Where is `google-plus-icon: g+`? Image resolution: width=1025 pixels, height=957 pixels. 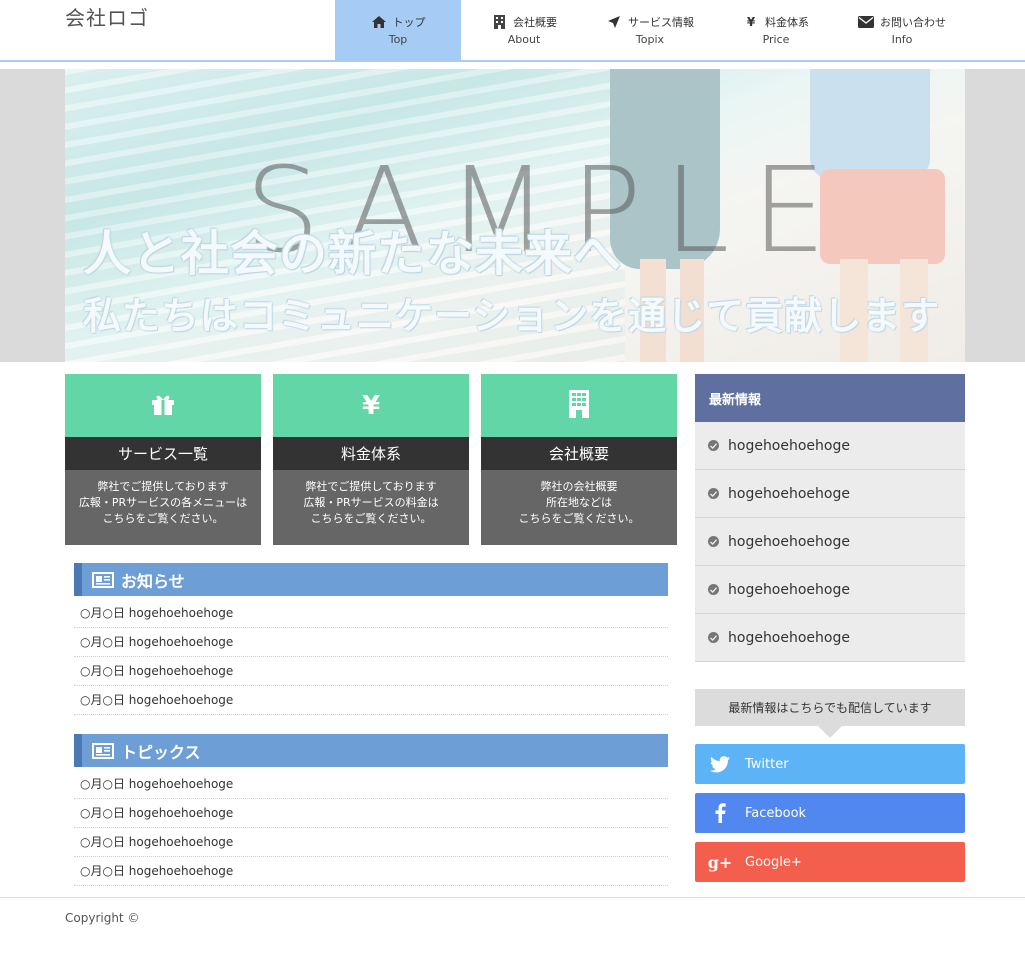 google-plus-icon: g+ is located at coordinates (720, 862).